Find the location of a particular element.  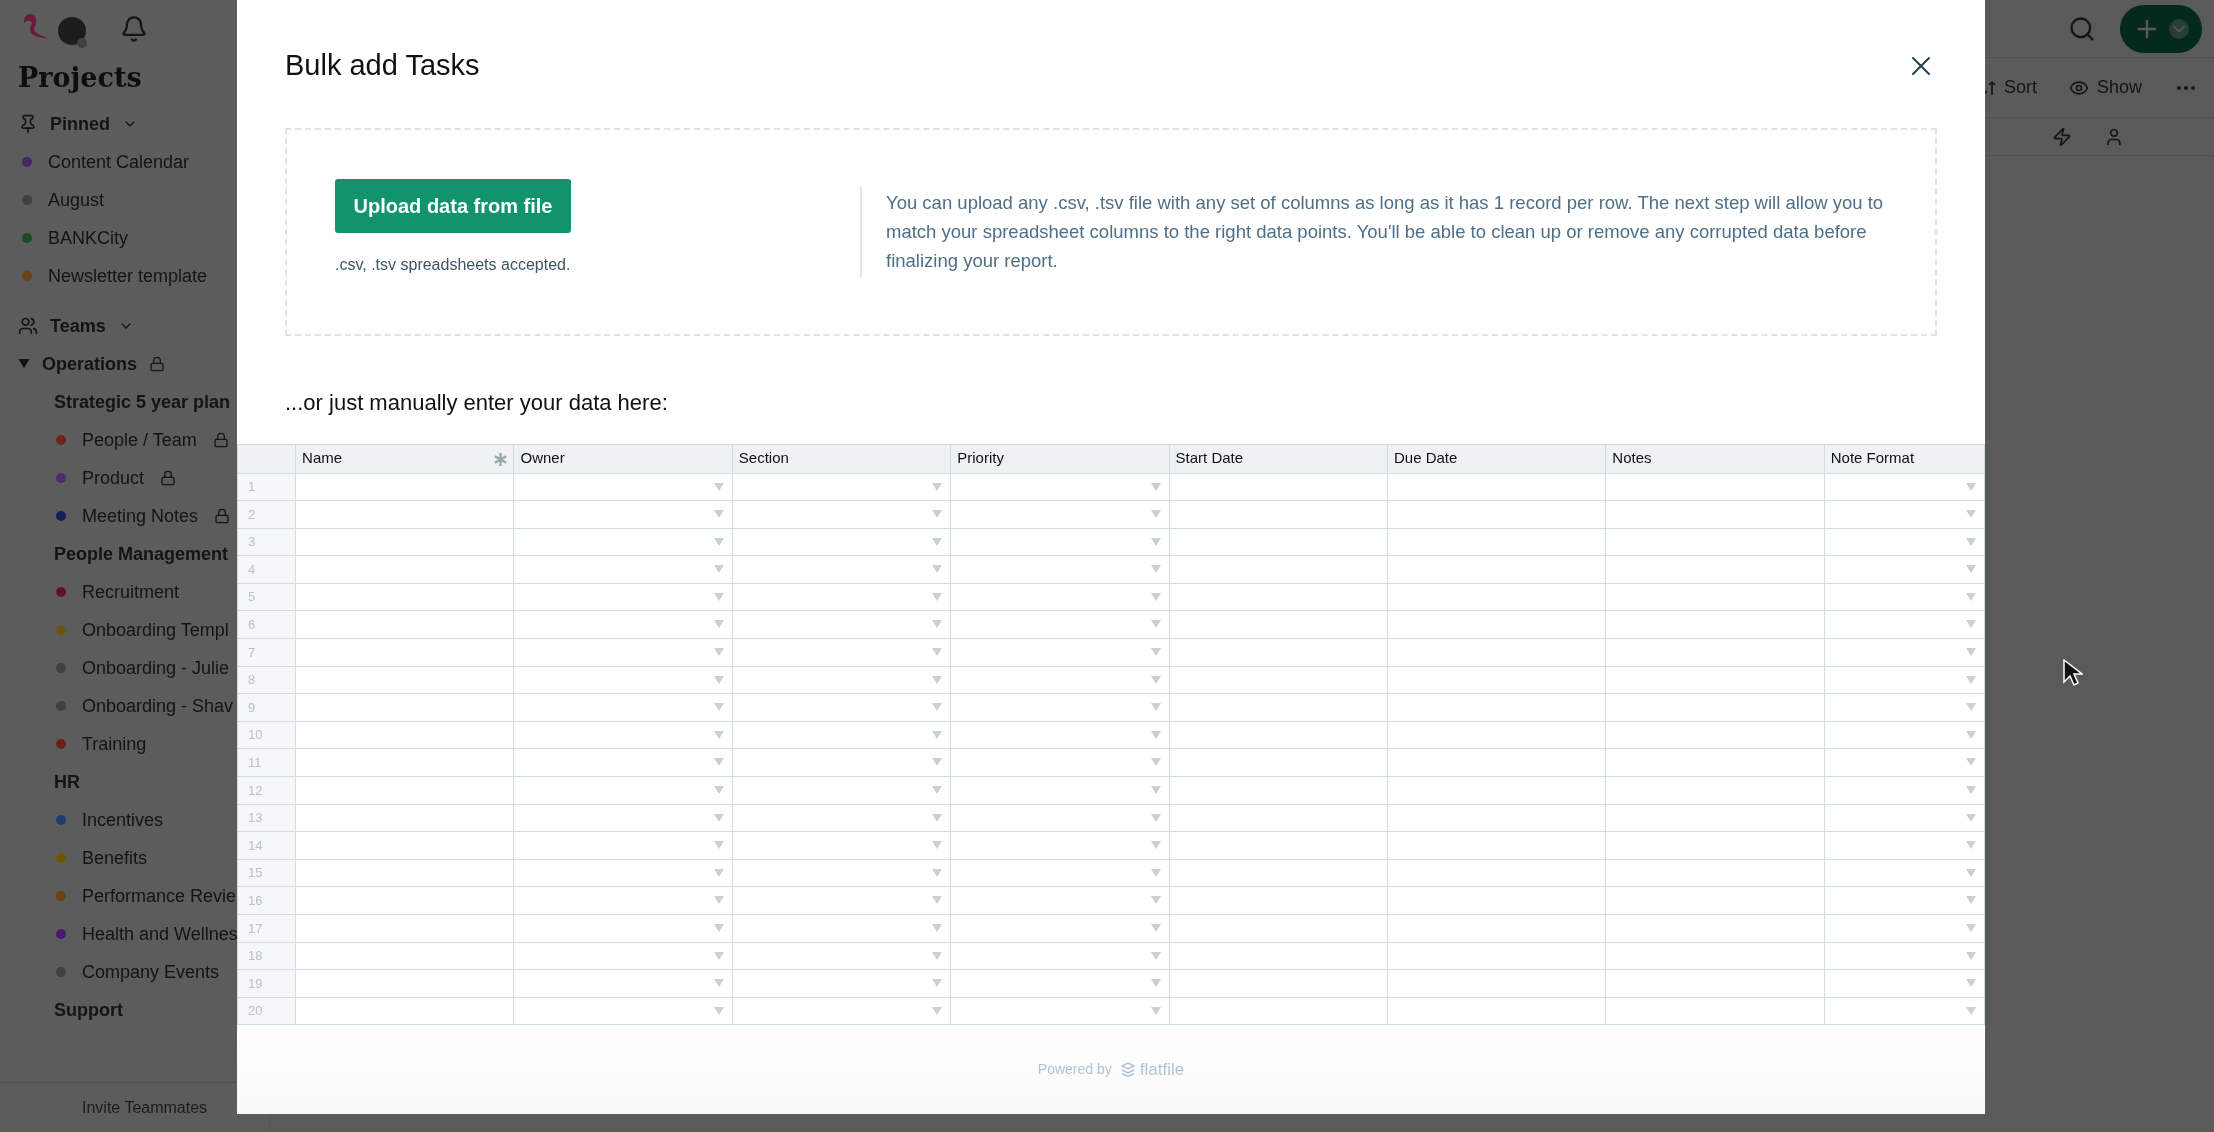

project-link: Onboarding Templ is located at coordinates (155, 629).